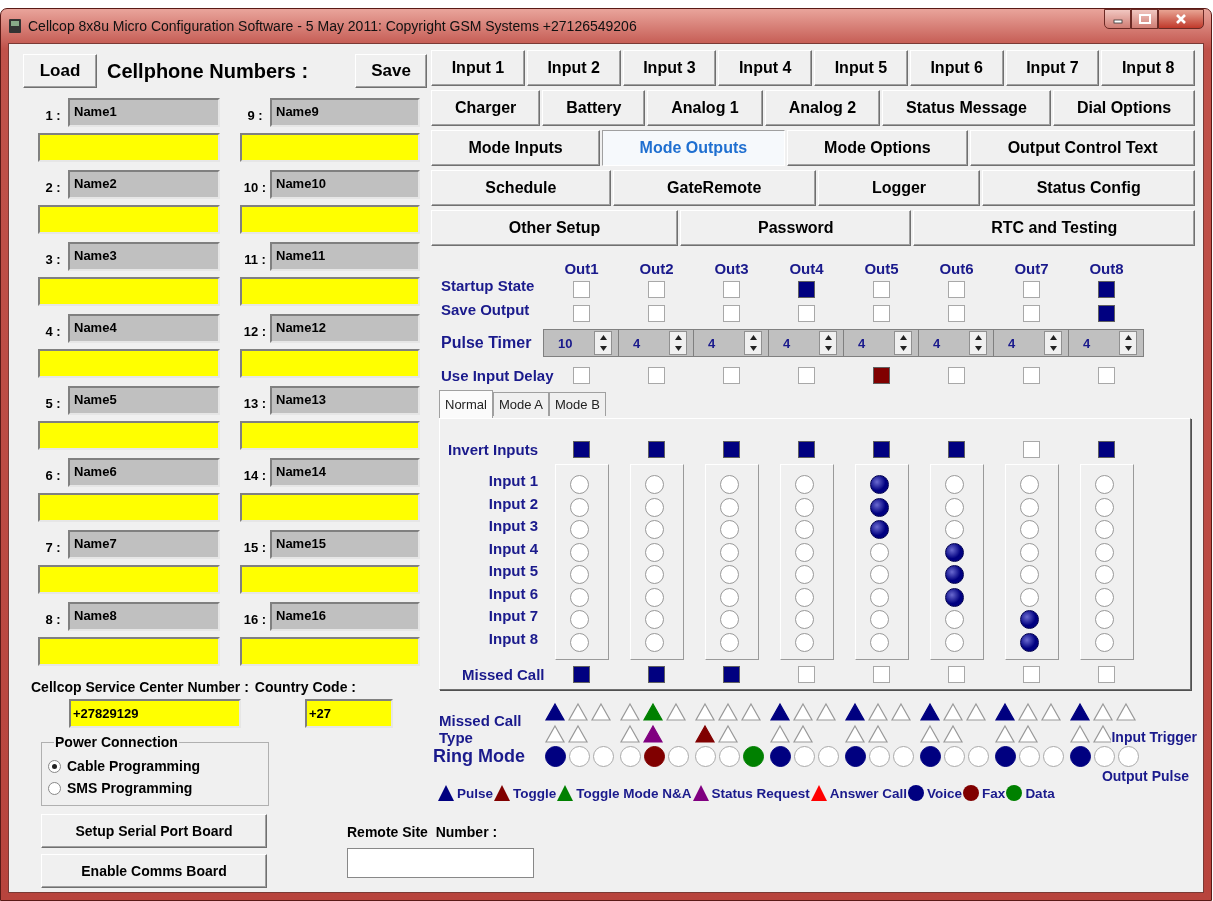 The image size is (1213, 901). Describe the element at coordinates (349, 713) in the screenshot. I see `country-code-field: +27` at that location.